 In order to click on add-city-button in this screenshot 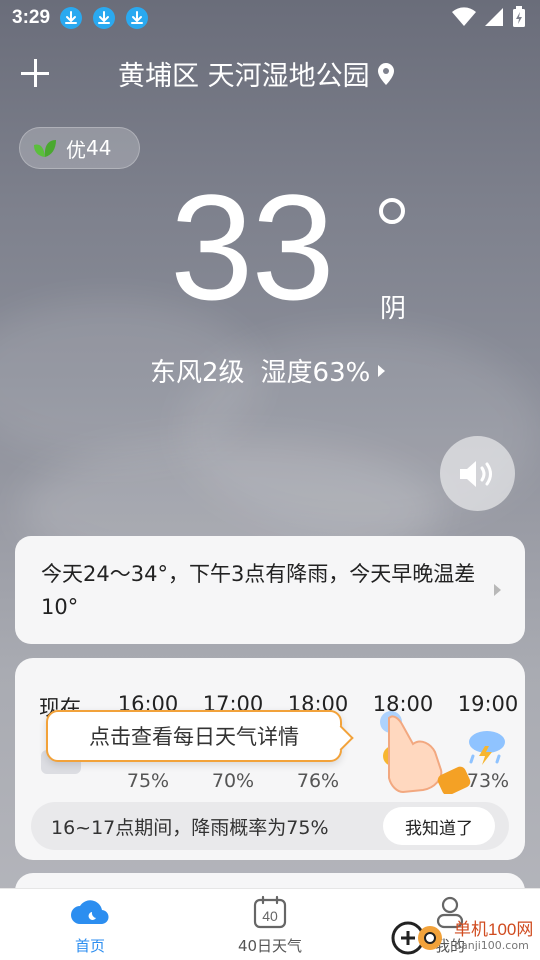, I will do `click(35, 73)`.